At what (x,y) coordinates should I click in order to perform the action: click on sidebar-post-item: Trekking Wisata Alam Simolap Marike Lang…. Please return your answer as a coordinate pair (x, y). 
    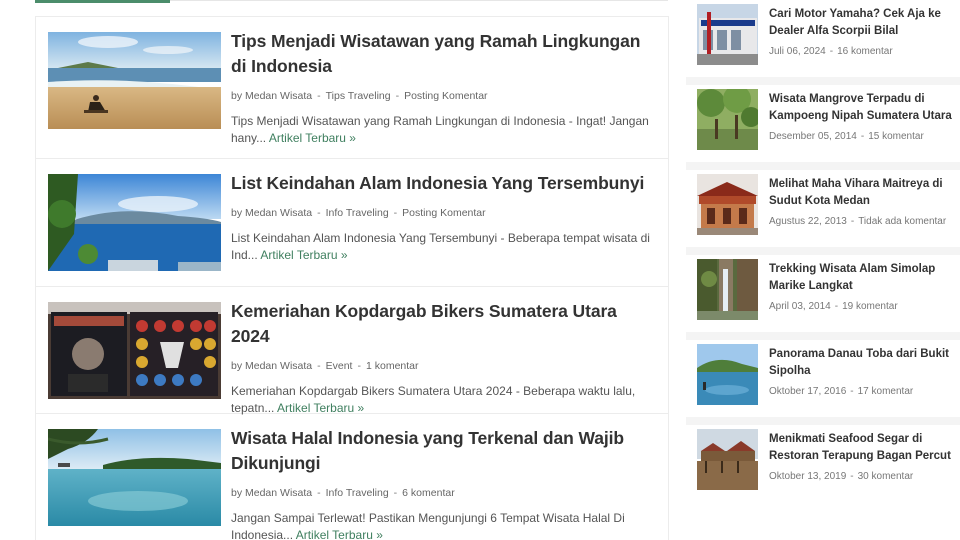
    Looking at the image, I should click on (823, 293).